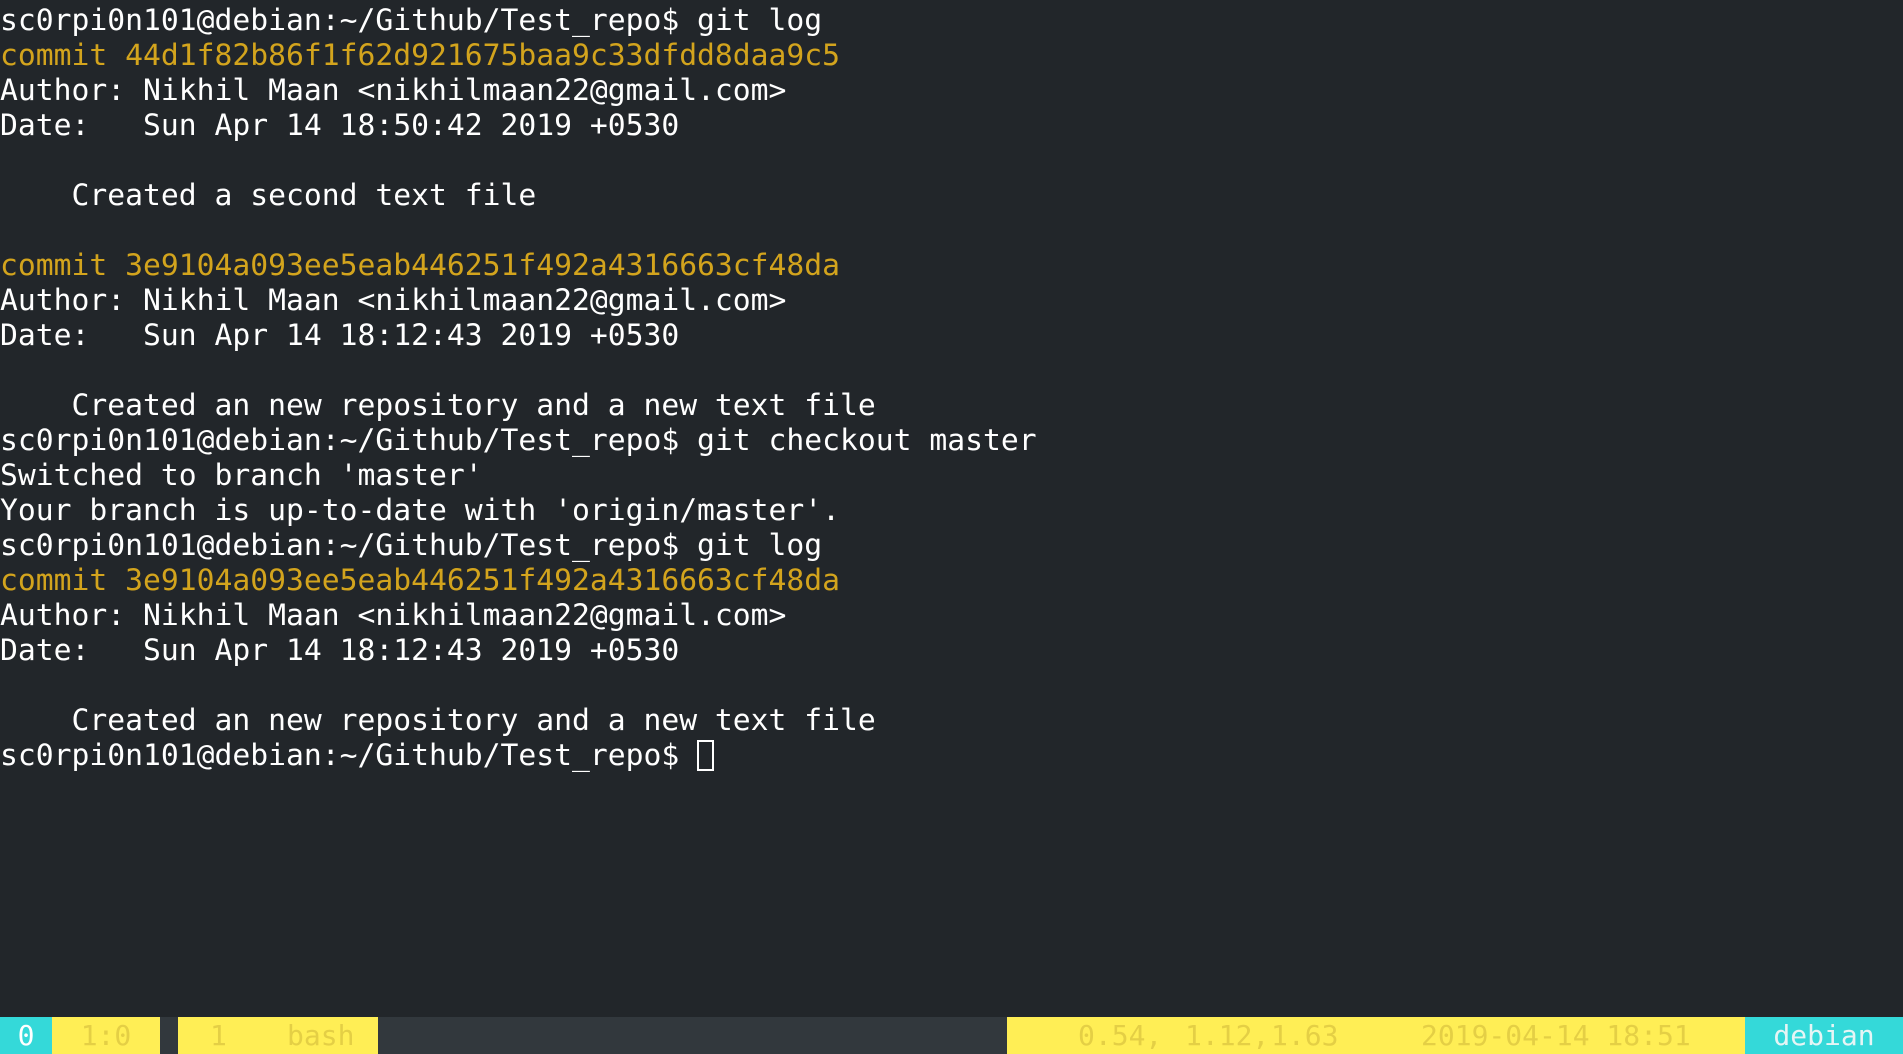 This screenshot has width=1903, height=1054. I want to click on text-cursor, so click(706, 755).